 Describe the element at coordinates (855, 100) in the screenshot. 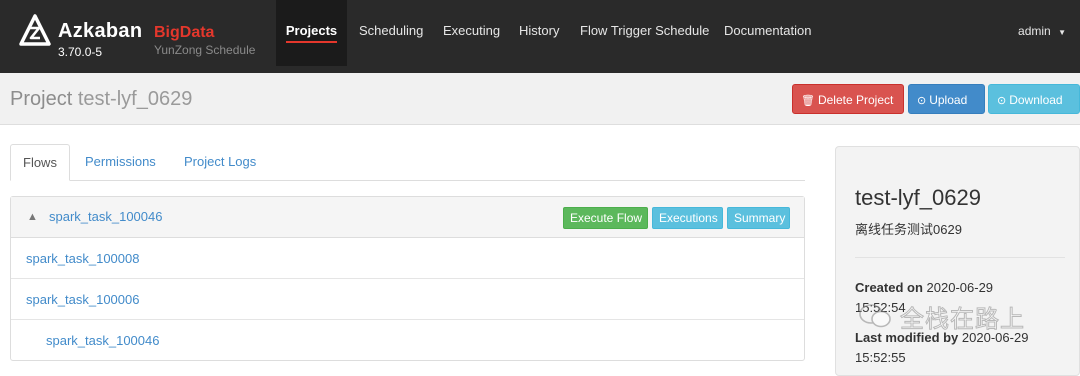

I see `delete-project-label: Delete Project` at that location.